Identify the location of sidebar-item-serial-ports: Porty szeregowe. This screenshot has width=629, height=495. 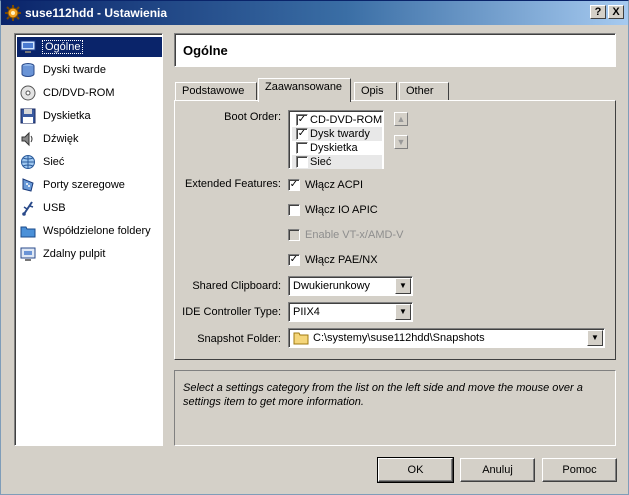
(89, 185).